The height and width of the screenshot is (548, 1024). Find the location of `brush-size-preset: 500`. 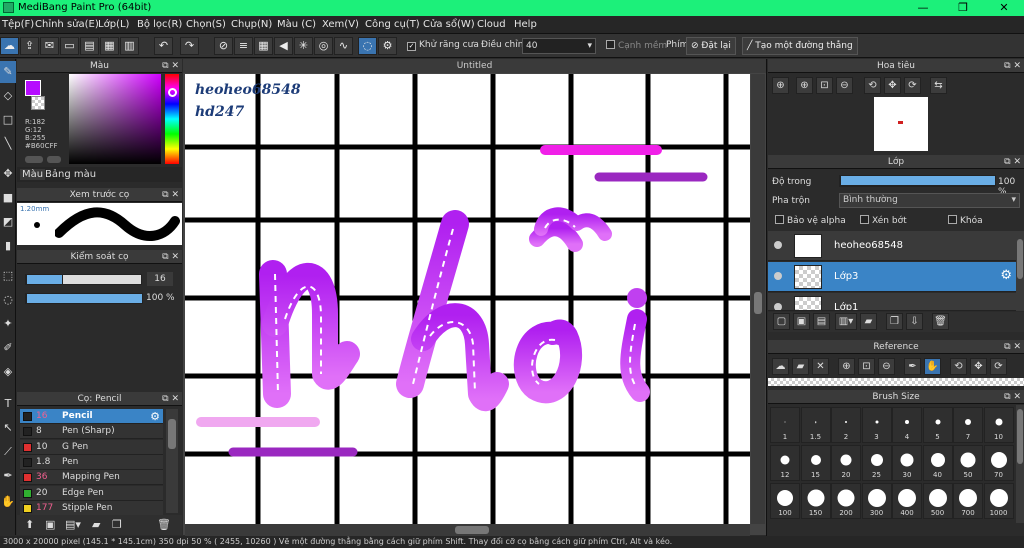

brush-size-preset: 500 is located at coordinates (937, 501).